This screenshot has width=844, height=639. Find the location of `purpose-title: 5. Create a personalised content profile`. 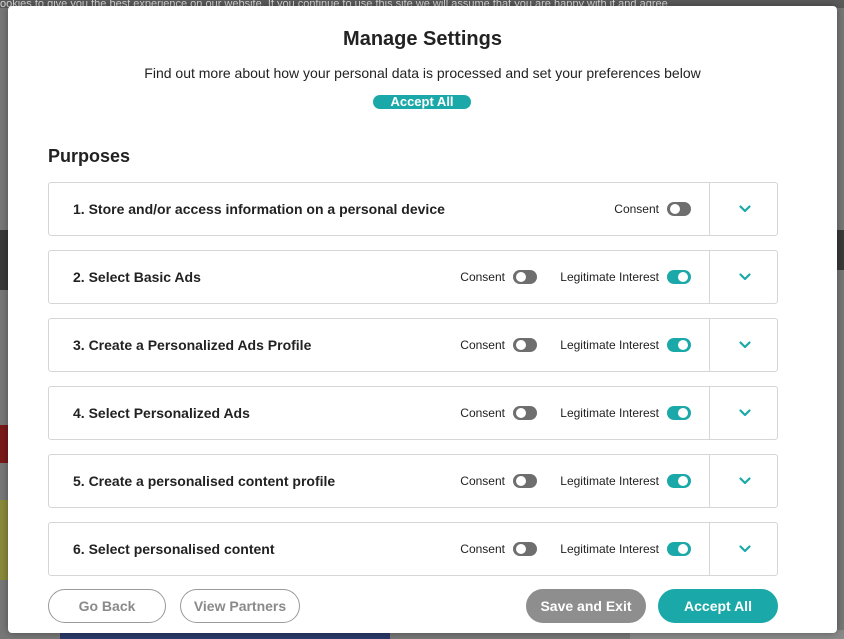

purpose-title: 5. Create a personalised content profile is located at coordinates (204, 481).